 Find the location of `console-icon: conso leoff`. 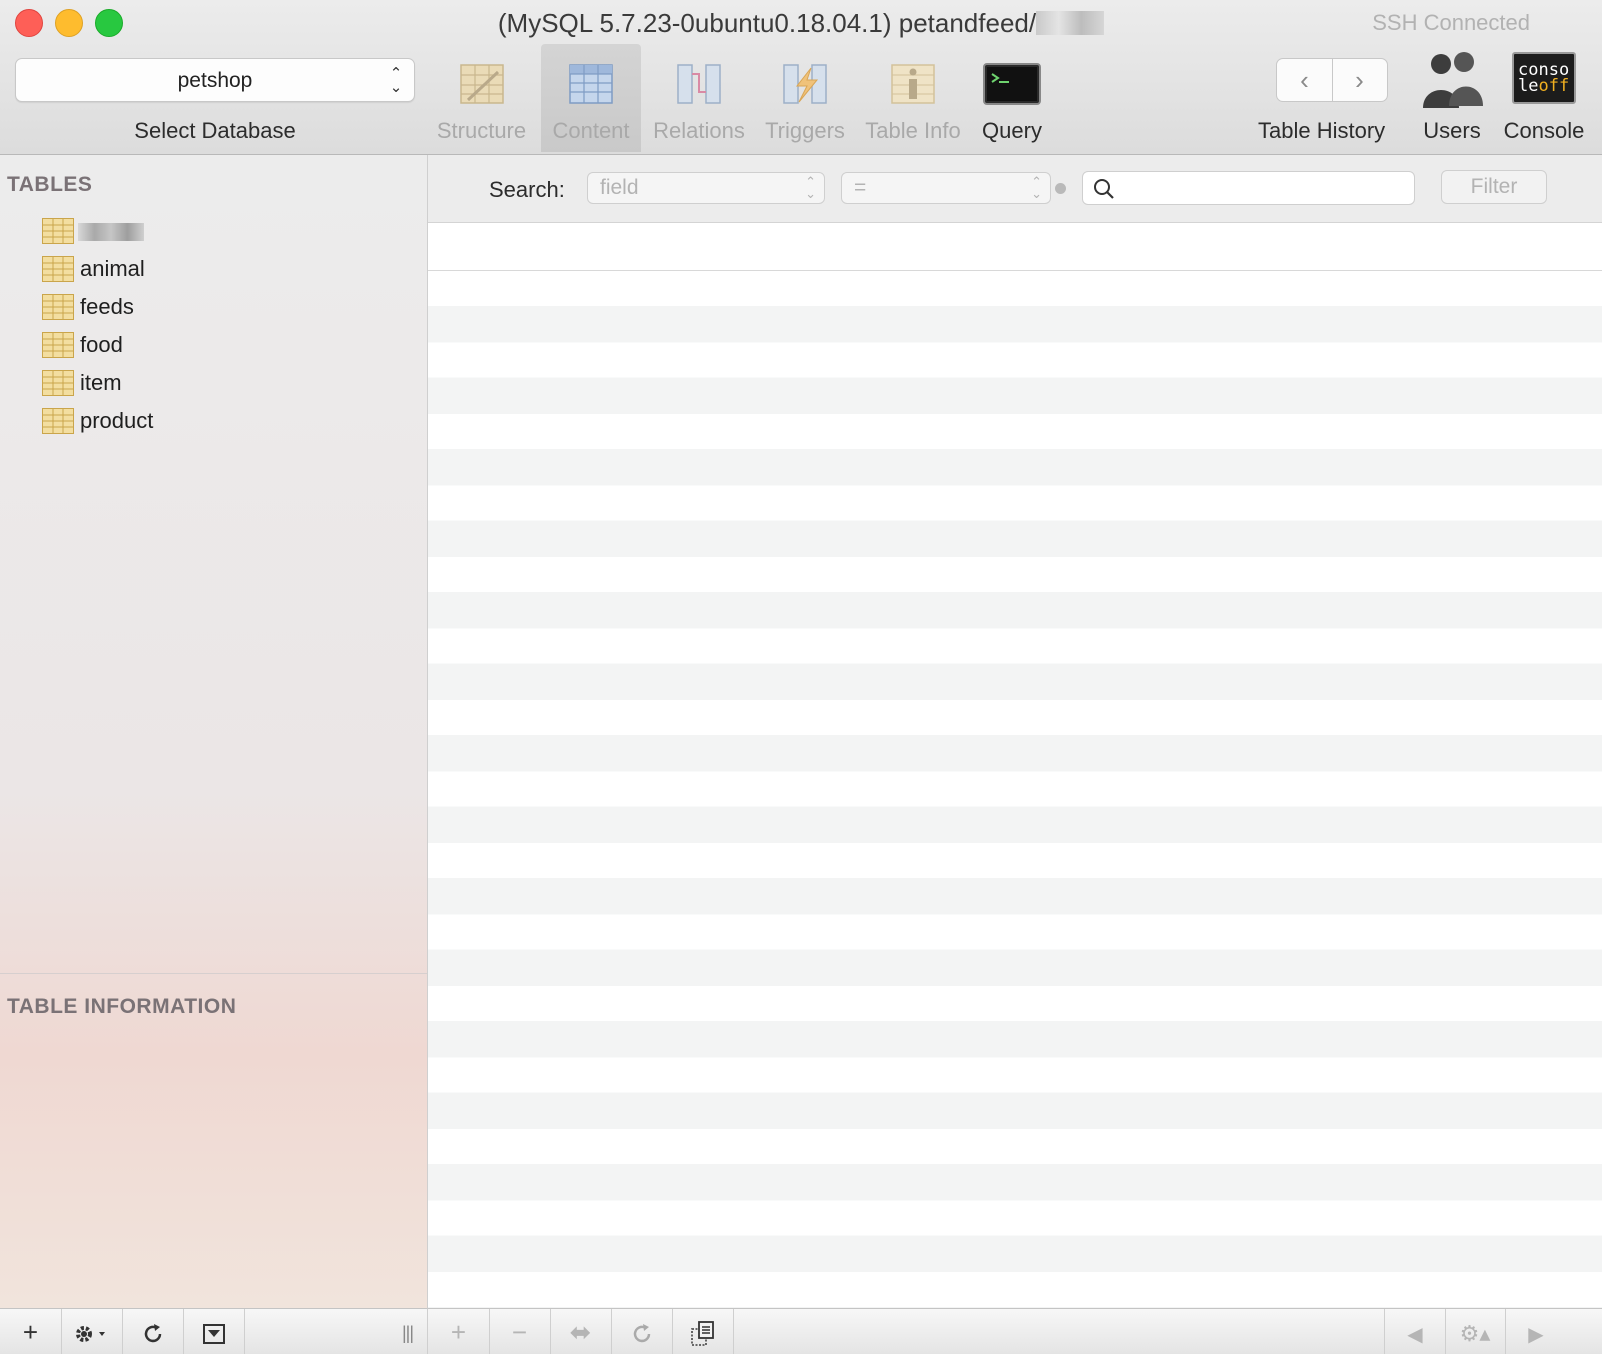

console-icon: conso leoff is located at coordinates (1544, 78).